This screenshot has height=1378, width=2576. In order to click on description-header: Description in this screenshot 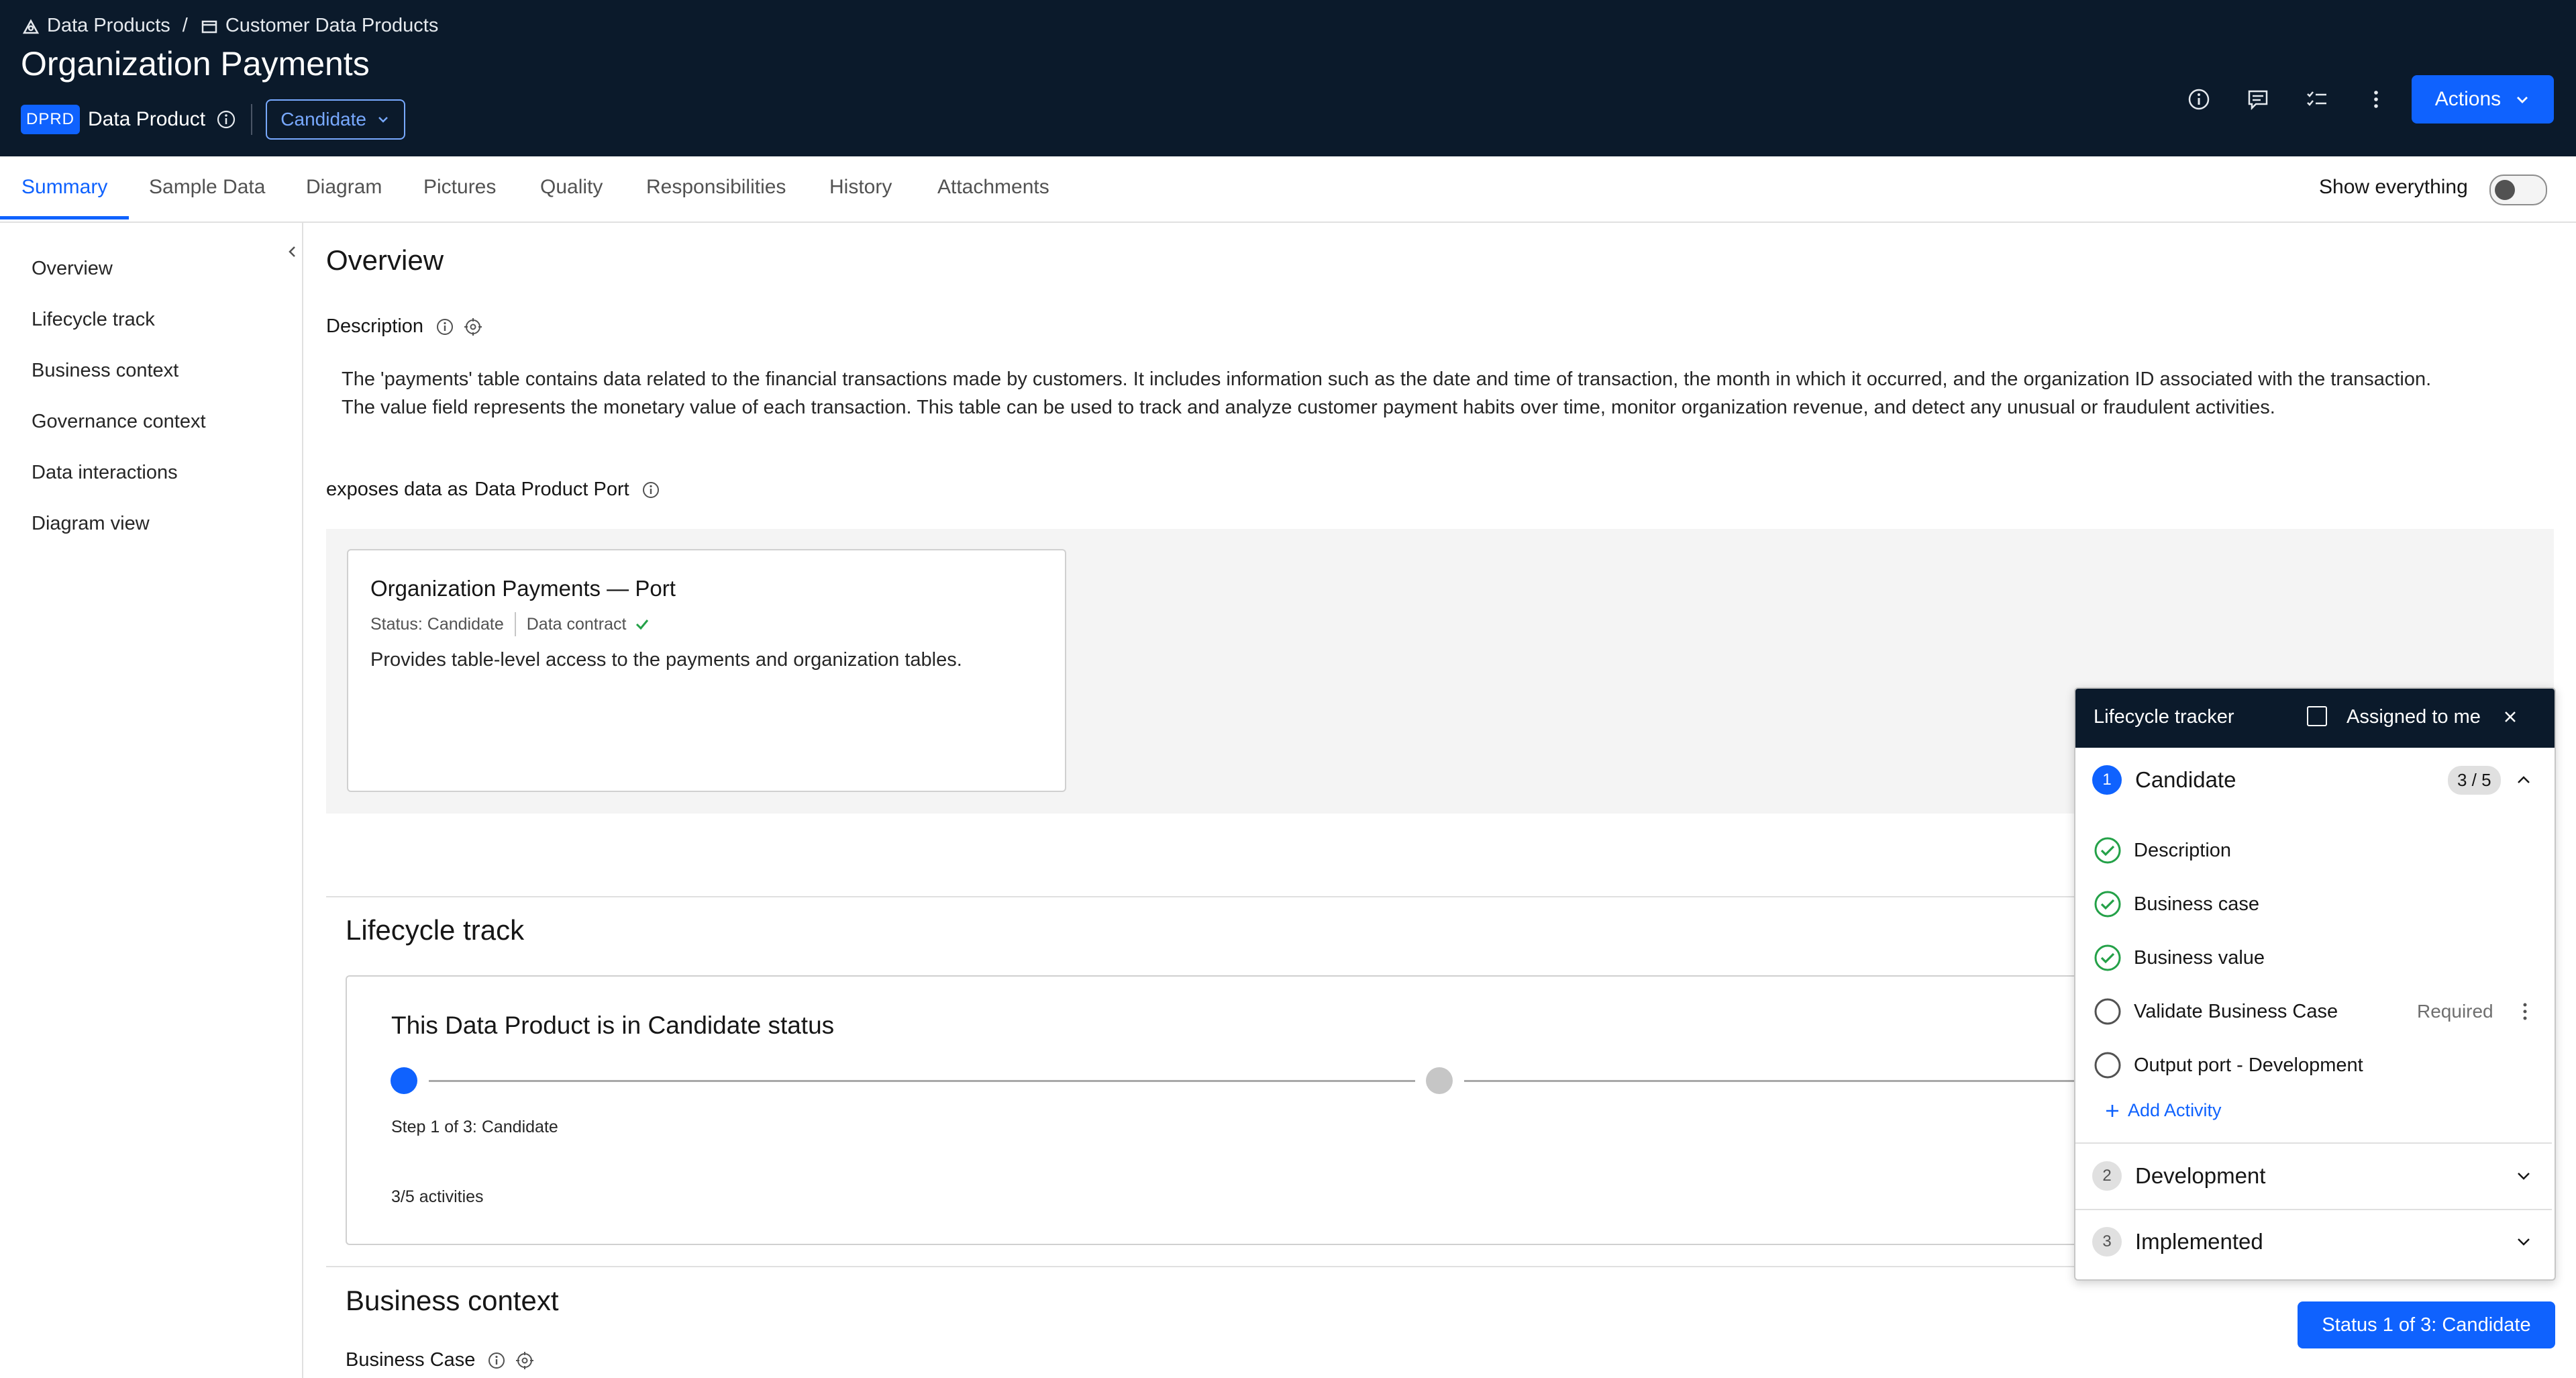, I will do `click(404, 326)`.